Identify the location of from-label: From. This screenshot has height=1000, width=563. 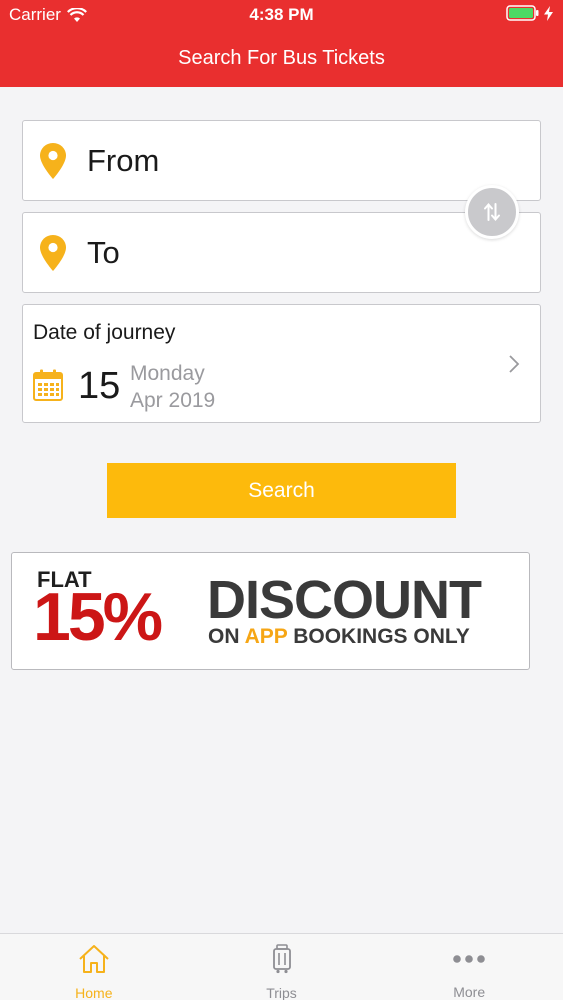
(123, 160).